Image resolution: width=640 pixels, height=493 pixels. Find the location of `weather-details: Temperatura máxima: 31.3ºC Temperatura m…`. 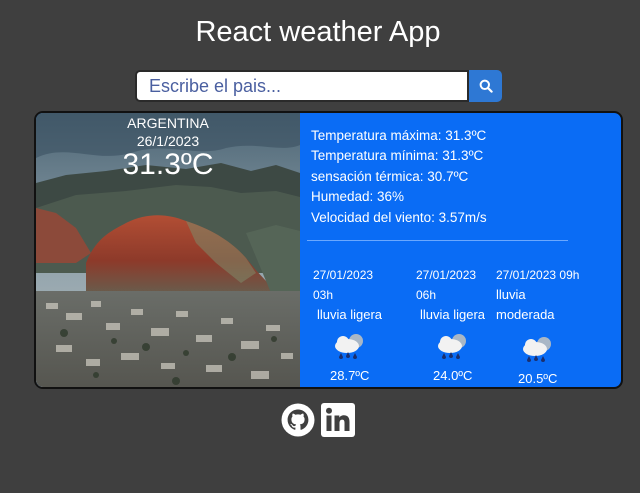

weather-details: Temperatura máxima: 31.3ºC Temperatura m… is located at coordinates (399, 177).